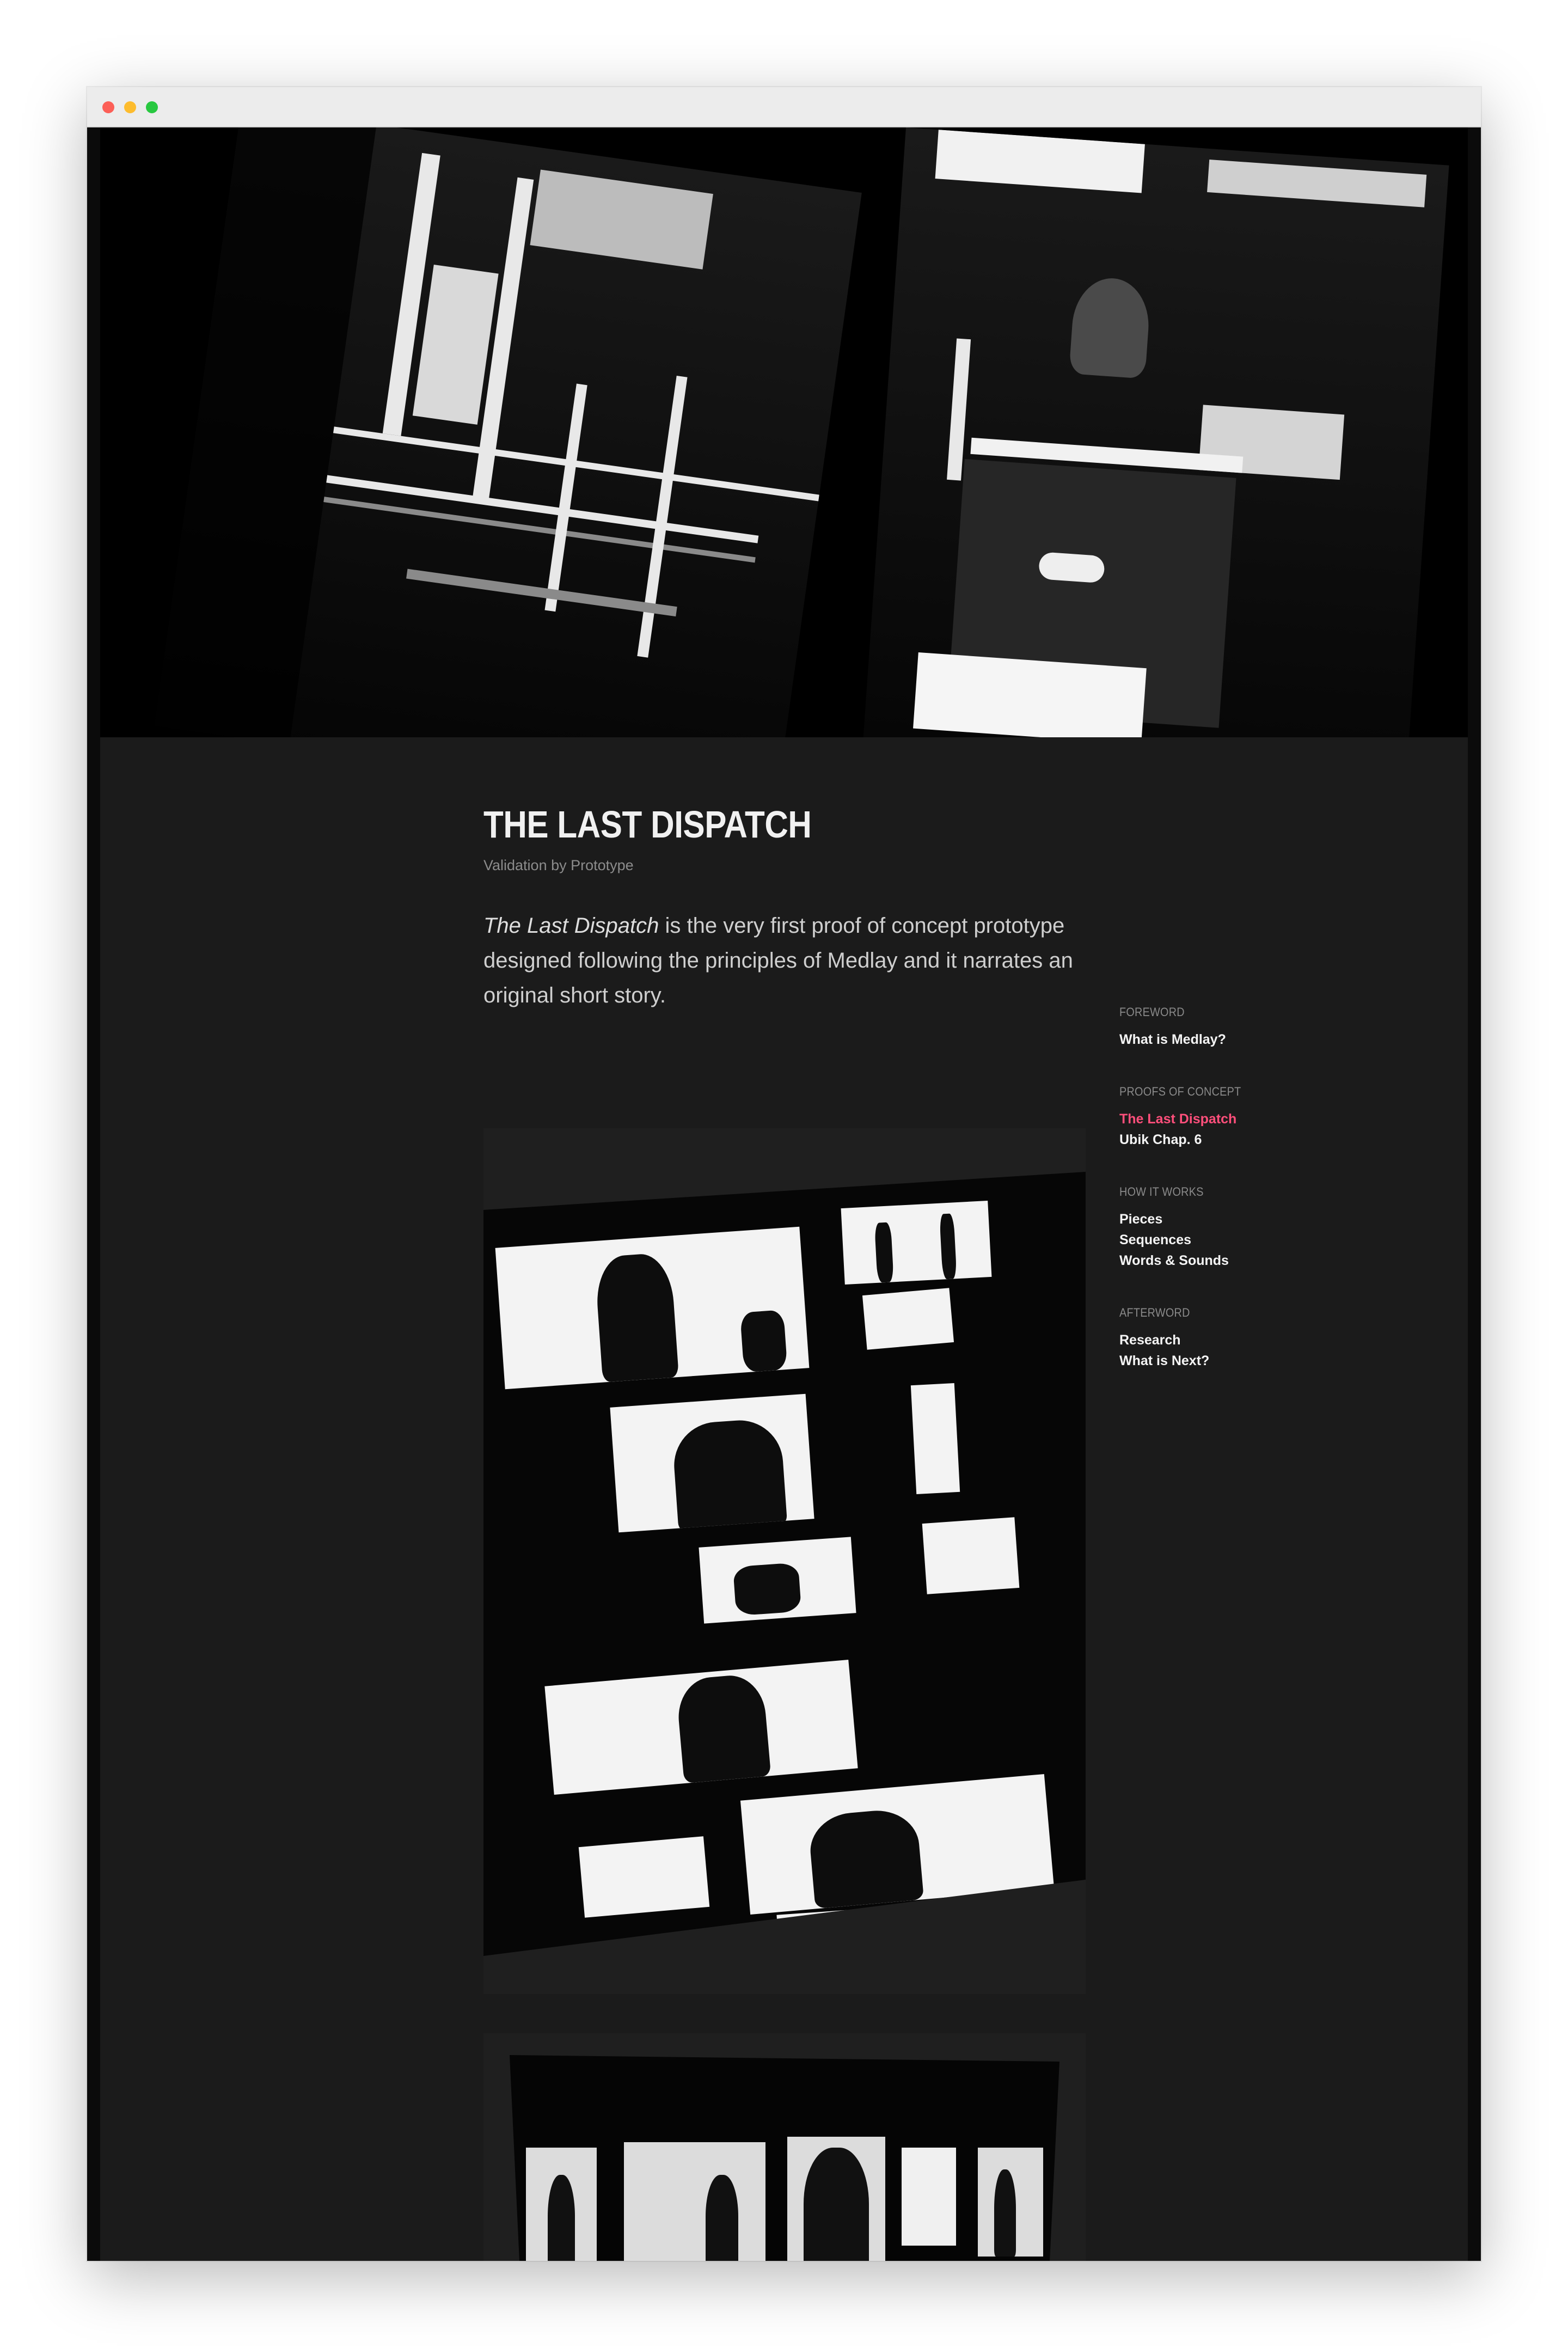  What do you see at coordinates (1201, 1140) in the screenshot?
I see `toc-link-ubik-chap-6: Ubik Chap. 6` at bounding box center [1201, 1140].